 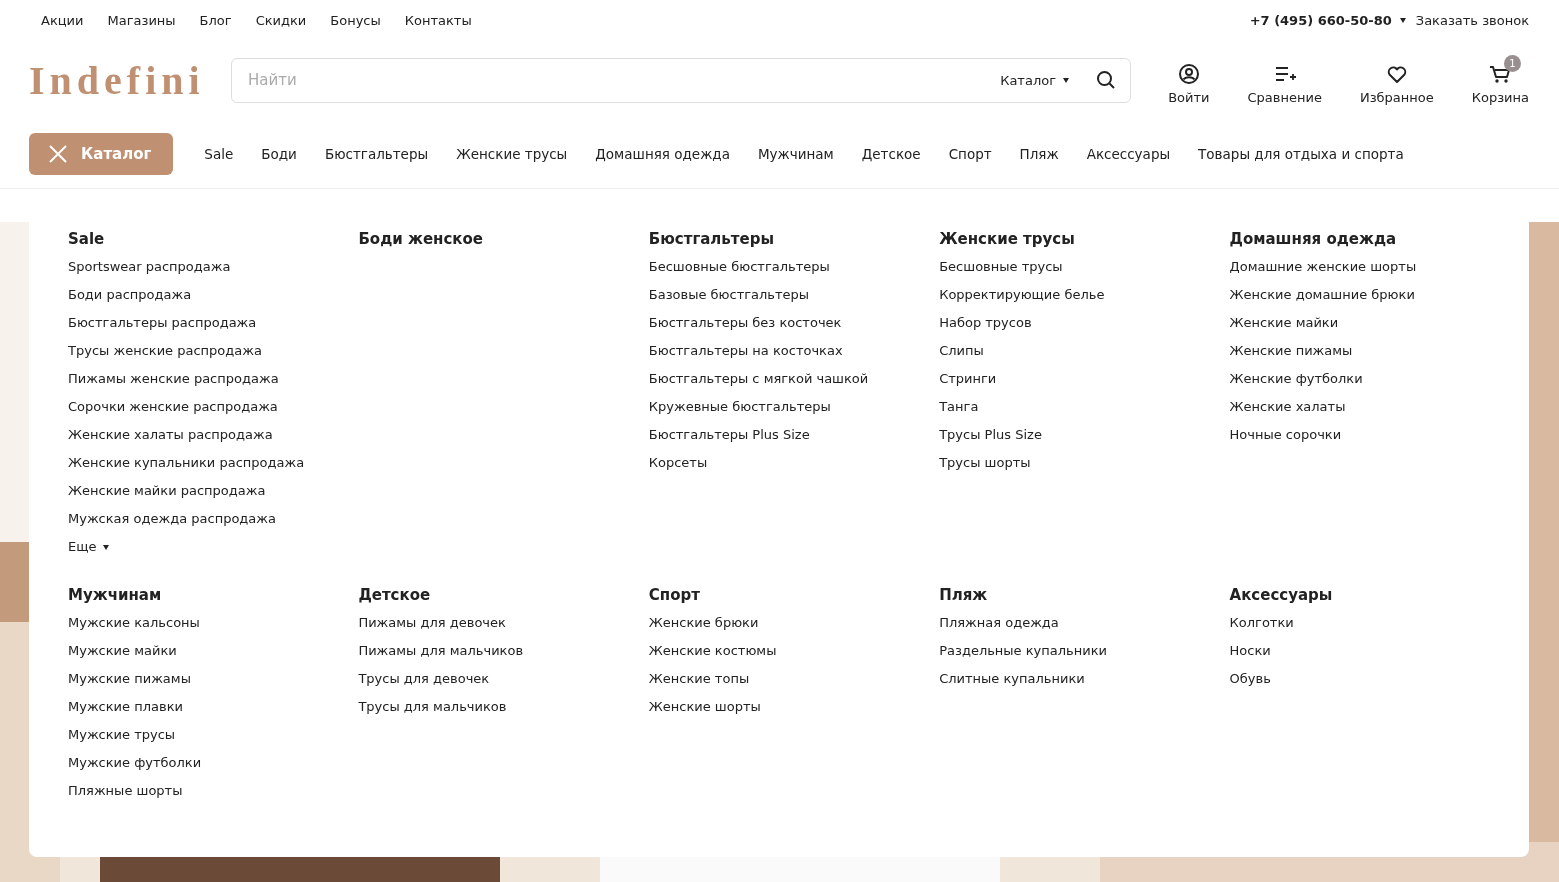 What do you see at coordinates (503, 679) in the screenshot?
I see `category-link: Трусы для девочек` at bounding box center [503, 679].